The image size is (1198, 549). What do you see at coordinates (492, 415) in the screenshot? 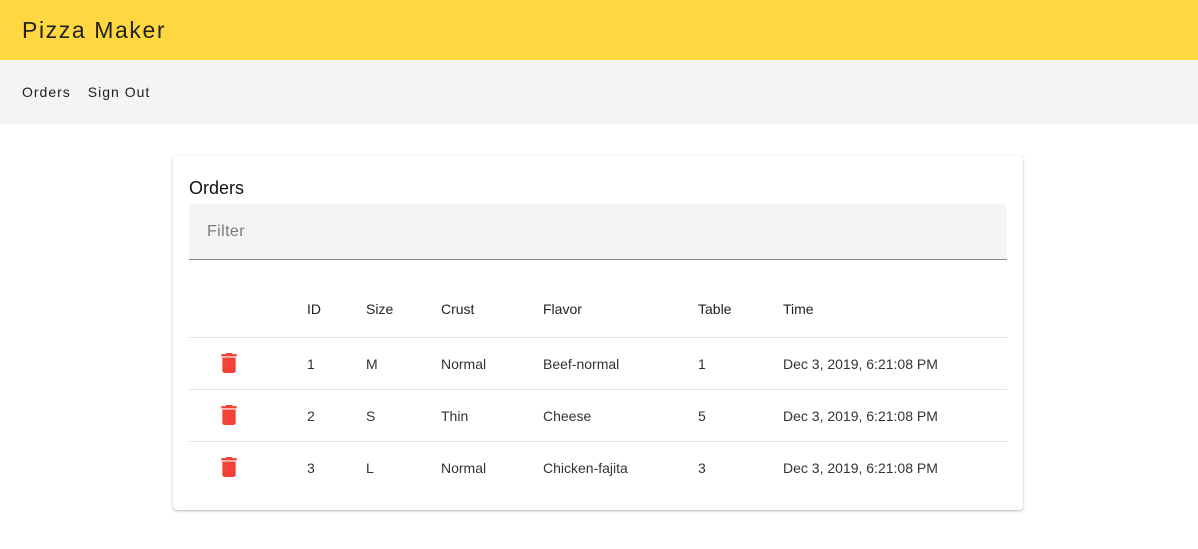
I see `cell-crust: Thin` at bounding box center [492, 415].